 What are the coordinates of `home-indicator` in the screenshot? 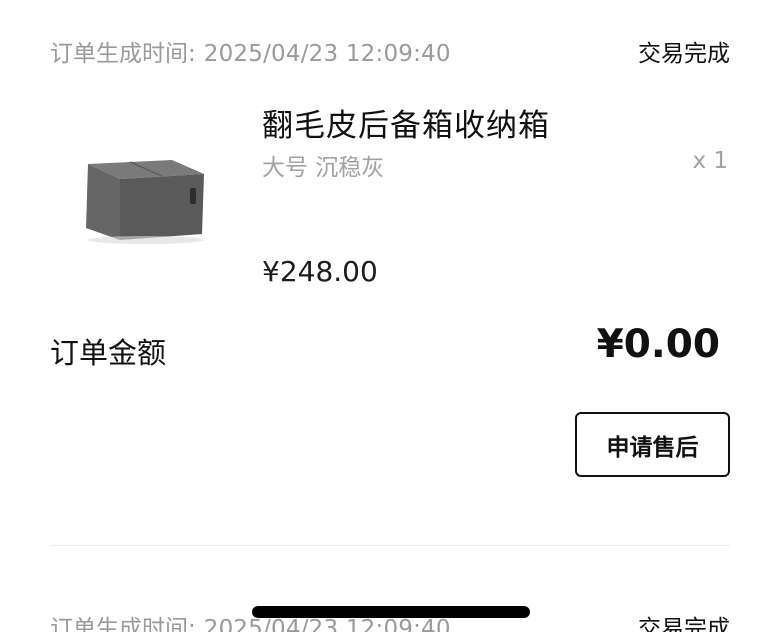 It's located at (391, 612).